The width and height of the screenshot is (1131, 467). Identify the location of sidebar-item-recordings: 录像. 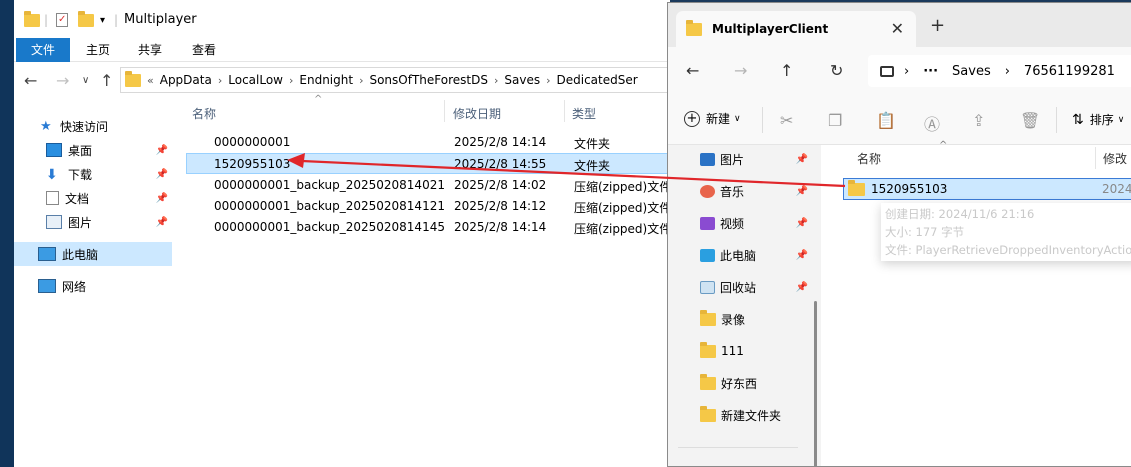
(756, 319).